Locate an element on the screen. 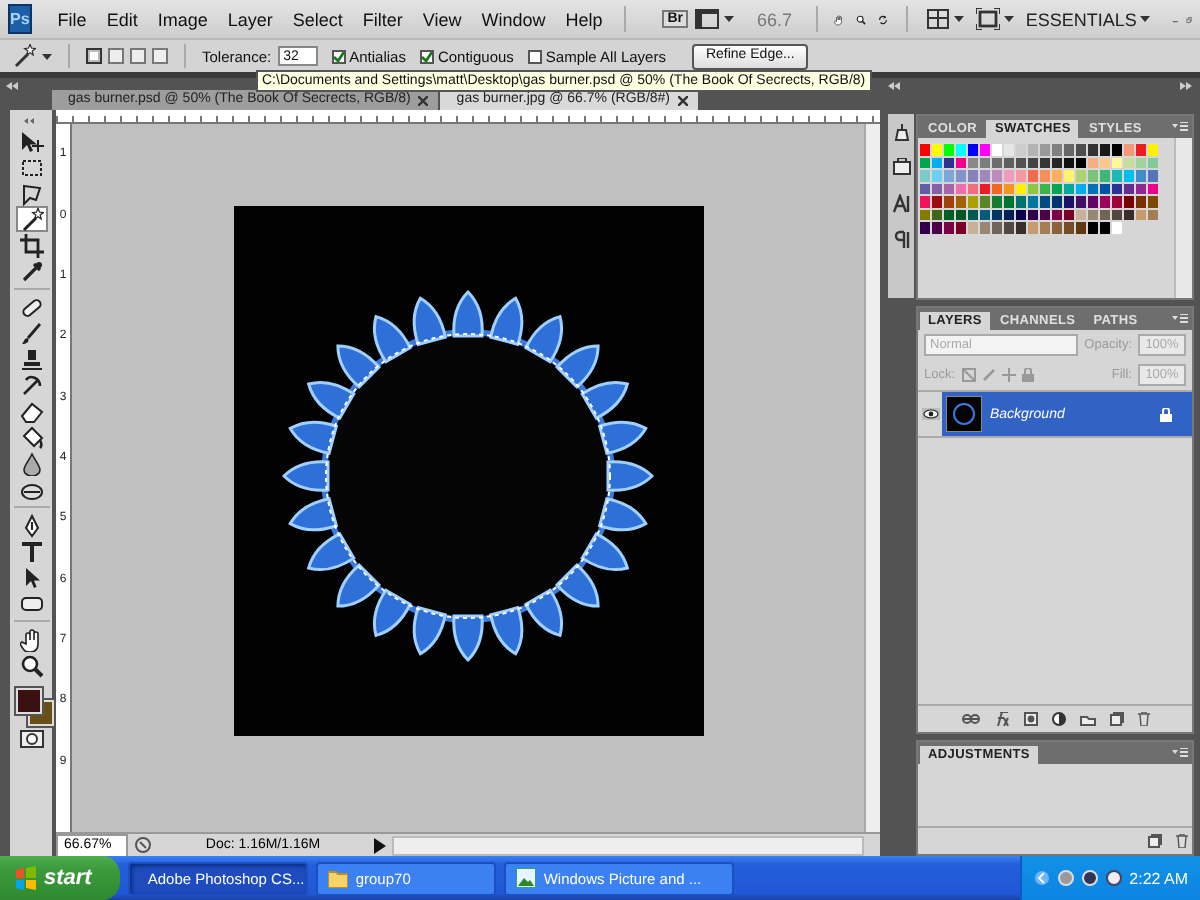 The width and height of the screenshot is (1200, 900). menu-item: Window is located at coordinates (513, 19).